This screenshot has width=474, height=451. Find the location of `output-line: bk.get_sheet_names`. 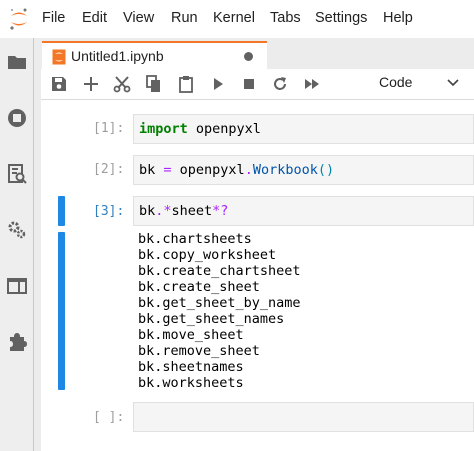

output-line: bk.get_sheet_names is located at coordinates (211, 319).